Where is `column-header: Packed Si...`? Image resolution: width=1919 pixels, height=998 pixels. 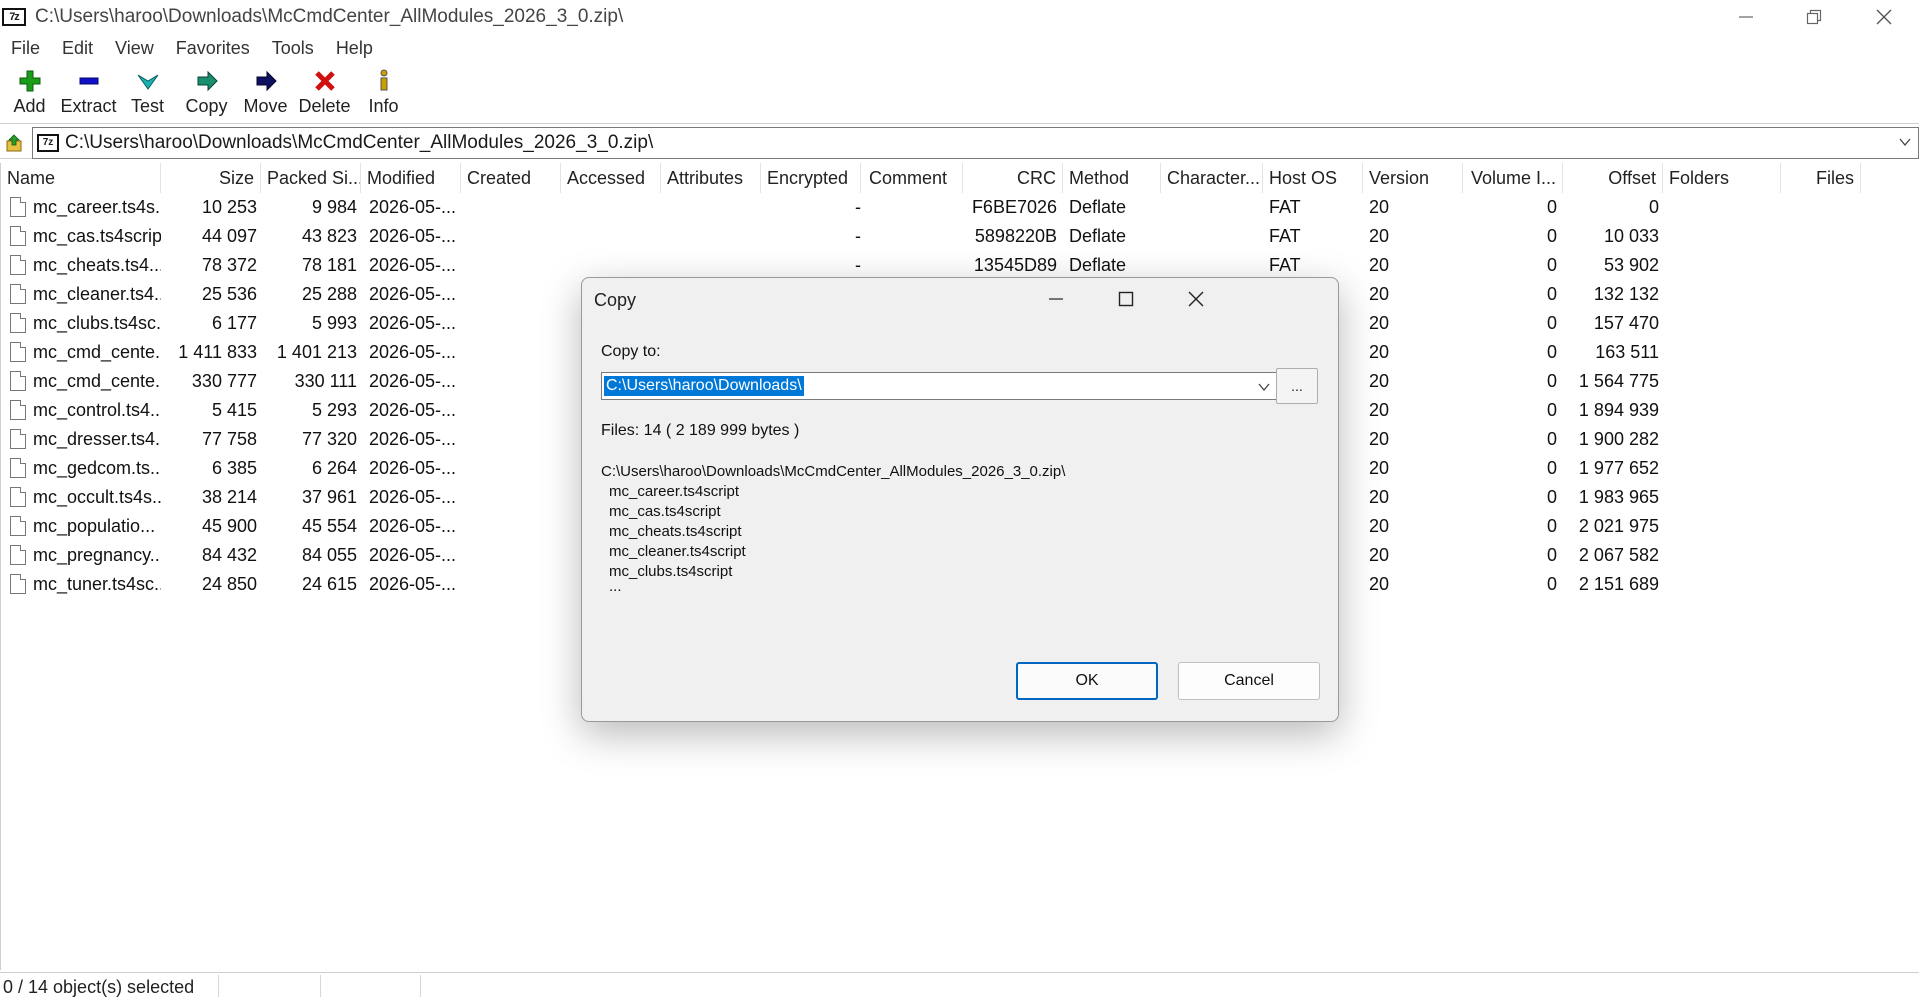 column-header: Packed Si... is located at coordinates (311, 178).